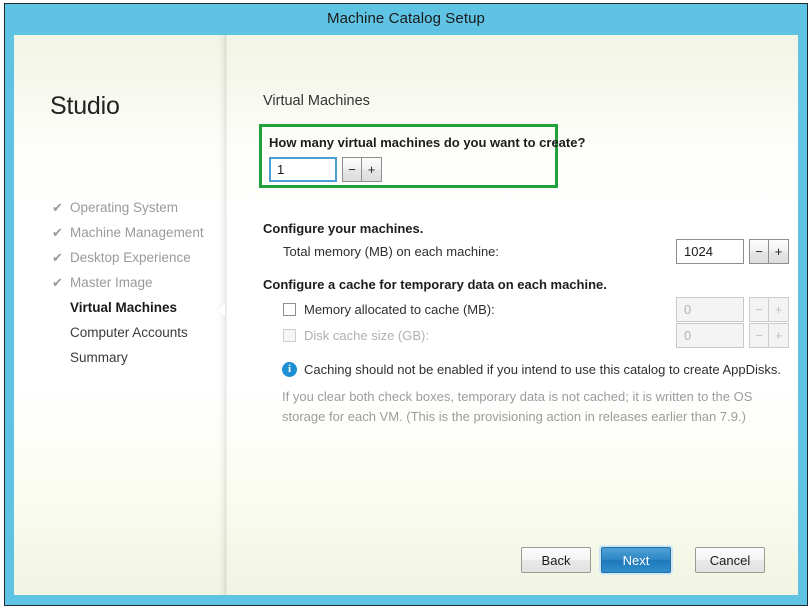  Describe the element at coordinates (343, 228) in the screenshot. I see `configure-machines-heading: Configure your machines.` at that location.